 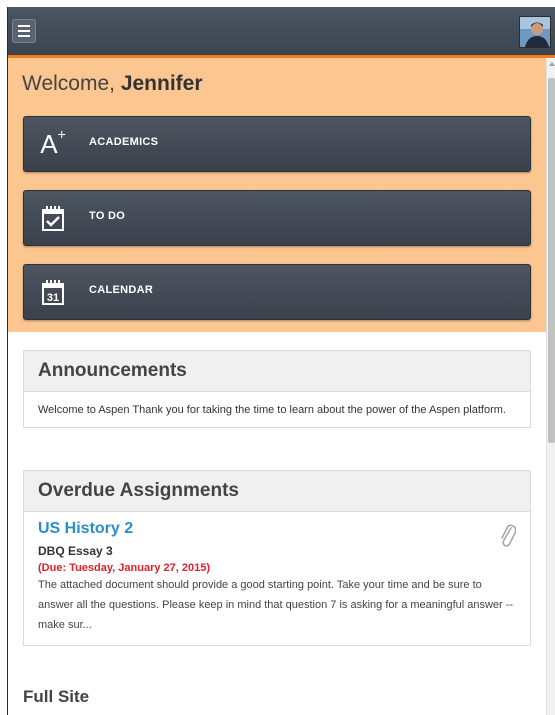 I want to click on full-site-link: Full Site, so click(x=56, y=697).